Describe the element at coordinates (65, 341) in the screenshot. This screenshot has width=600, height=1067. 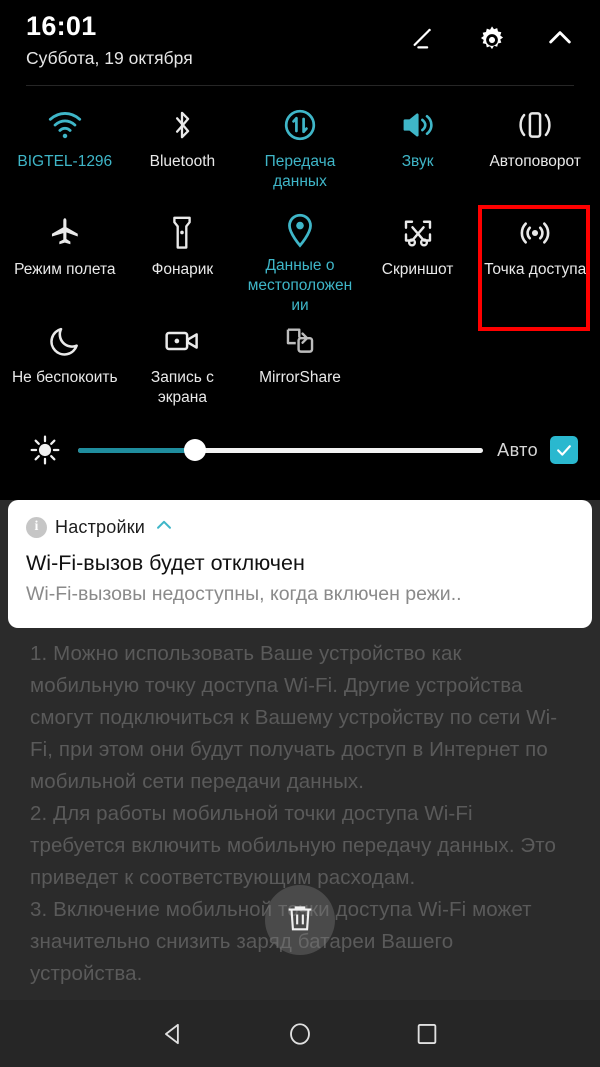
I see `moon-icon` at that location.